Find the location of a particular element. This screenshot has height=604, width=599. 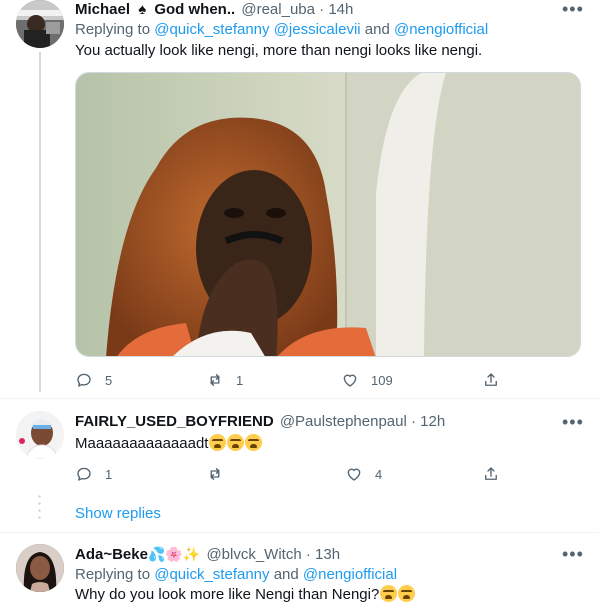

tweet-text-line: Maaaaaaaaaaaaadt is located at coordinates (169, 444).